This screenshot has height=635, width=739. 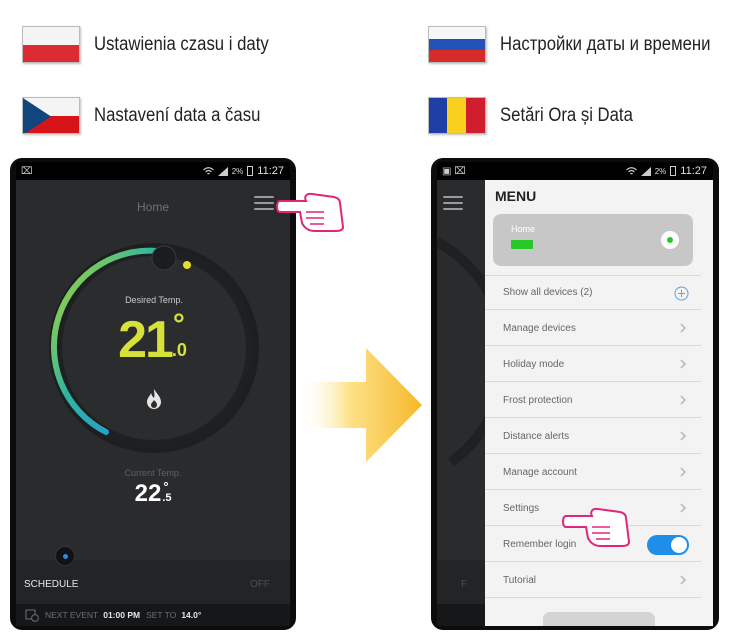 I want to click on lang-label-cz: Nastavení data a času, so click(x=177, y=115).